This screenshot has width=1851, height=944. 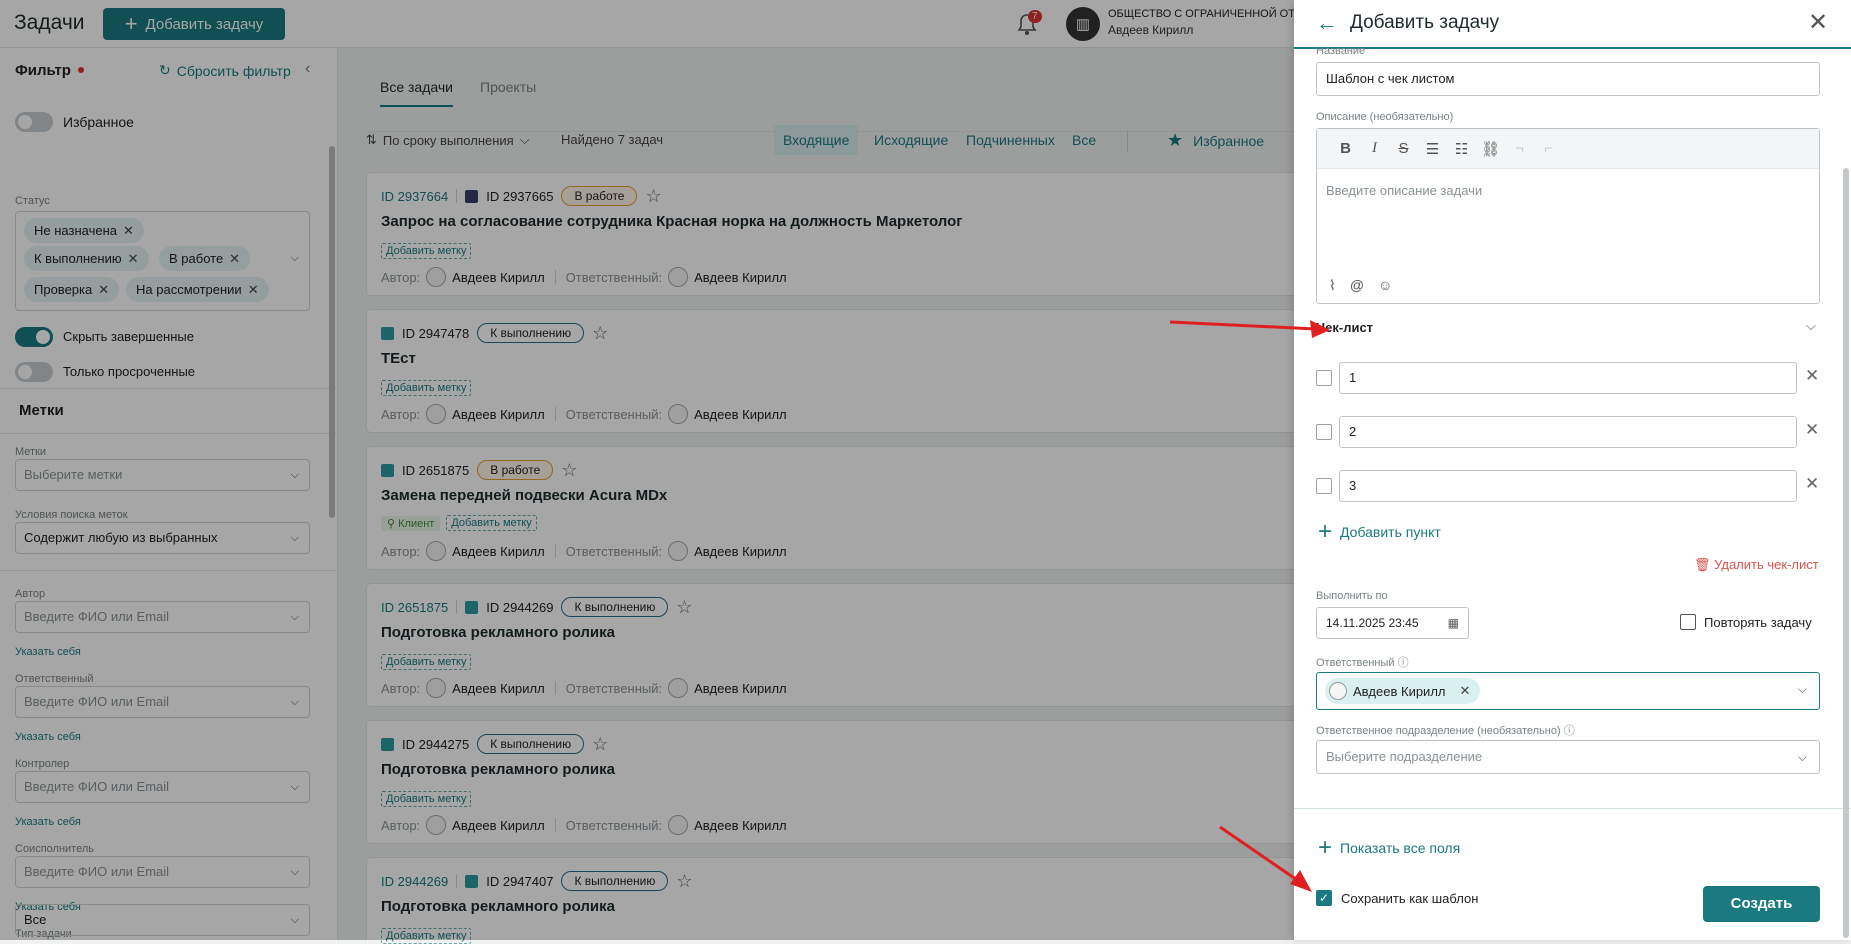 What do you see at coordinates (1688, 622) in the screenshot?
I see `repeat-checkbox-box` at bounding box center [1688, 622].